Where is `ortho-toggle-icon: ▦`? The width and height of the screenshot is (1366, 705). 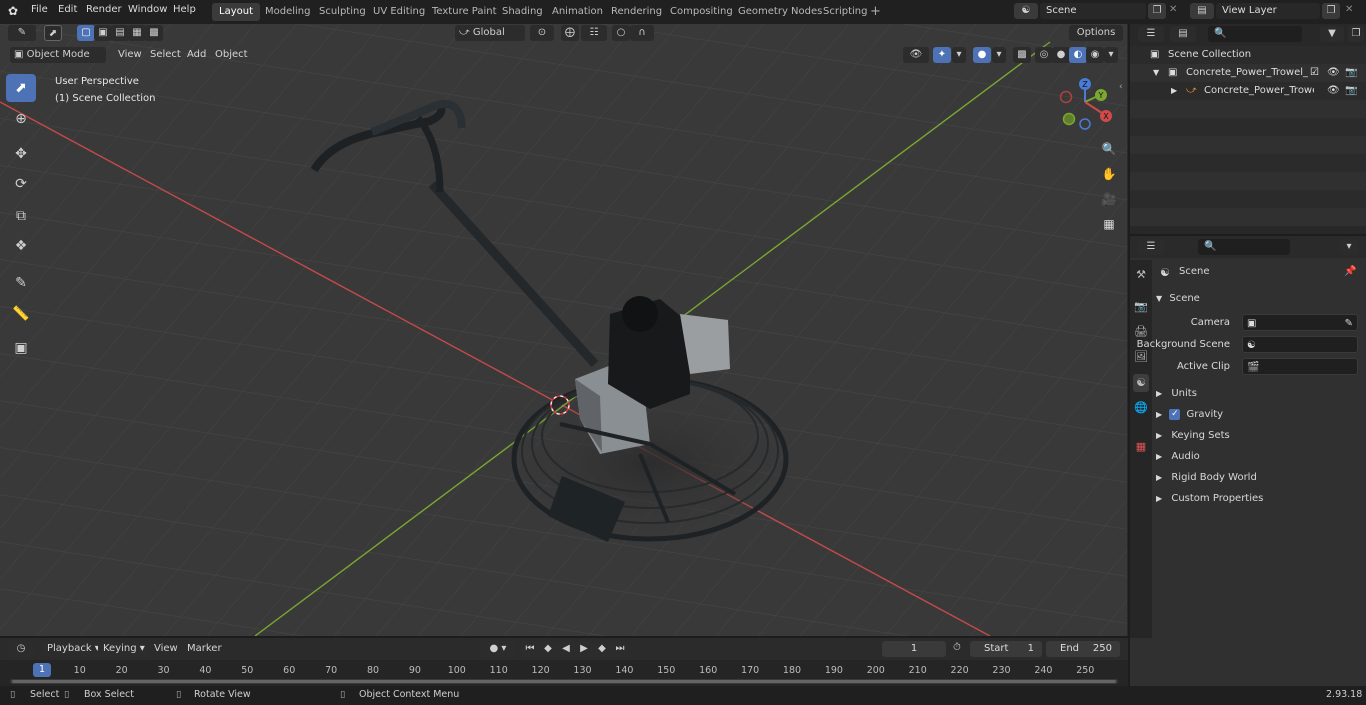
ortho-toggle-icon: ▦ is located at coordinates (1109, 226).